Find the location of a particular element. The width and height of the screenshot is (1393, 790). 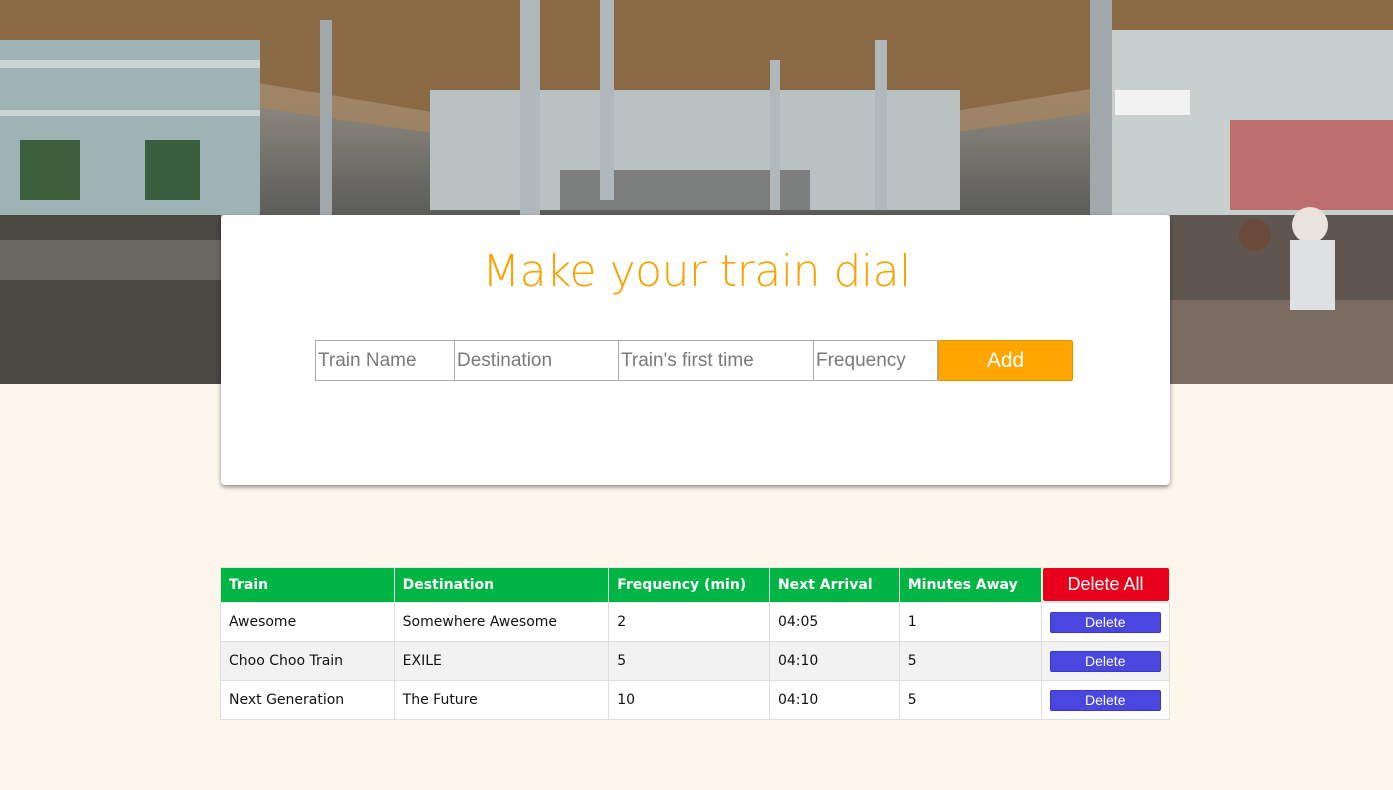

cell-frequency: 2 is located at coordinates (689, 622).